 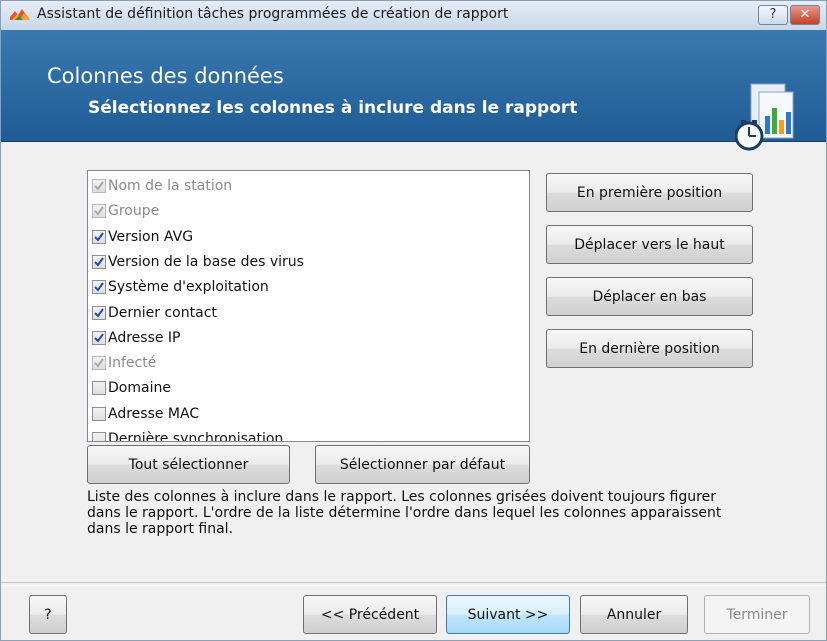 I want to click on avg-logo-icon, so click(x=20, y=14).